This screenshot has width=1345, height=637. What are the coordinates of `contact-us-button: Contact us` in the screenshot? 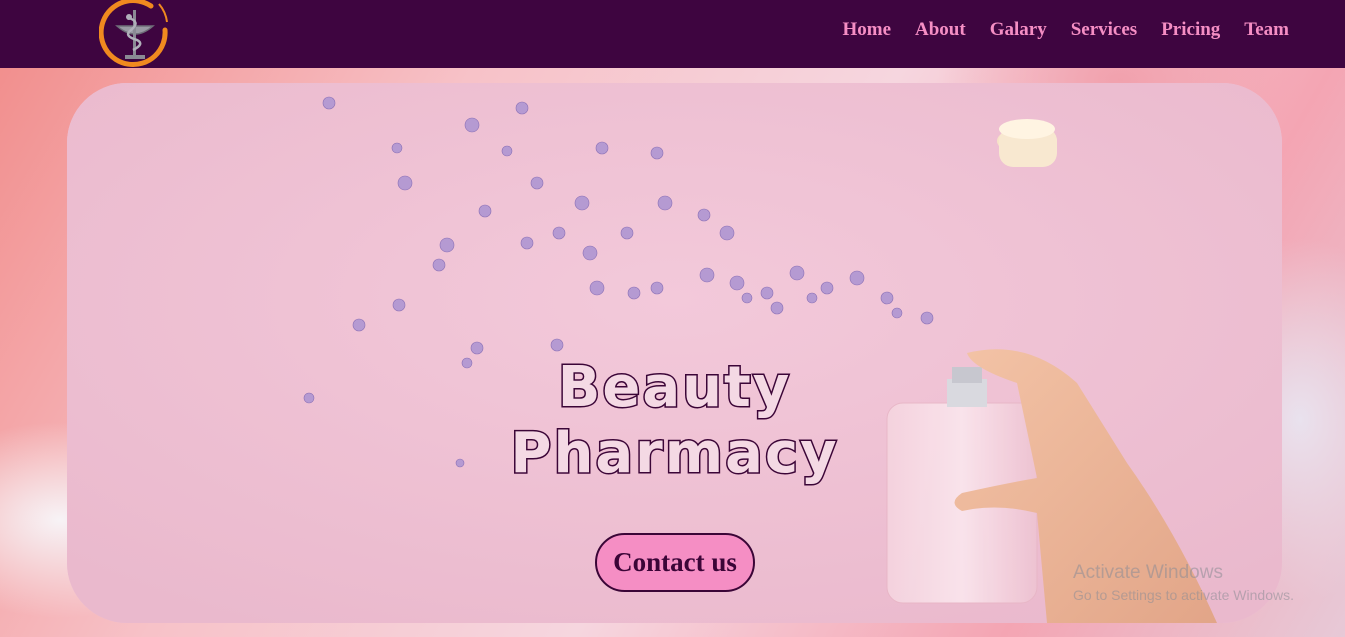 It's located at (675, 562).